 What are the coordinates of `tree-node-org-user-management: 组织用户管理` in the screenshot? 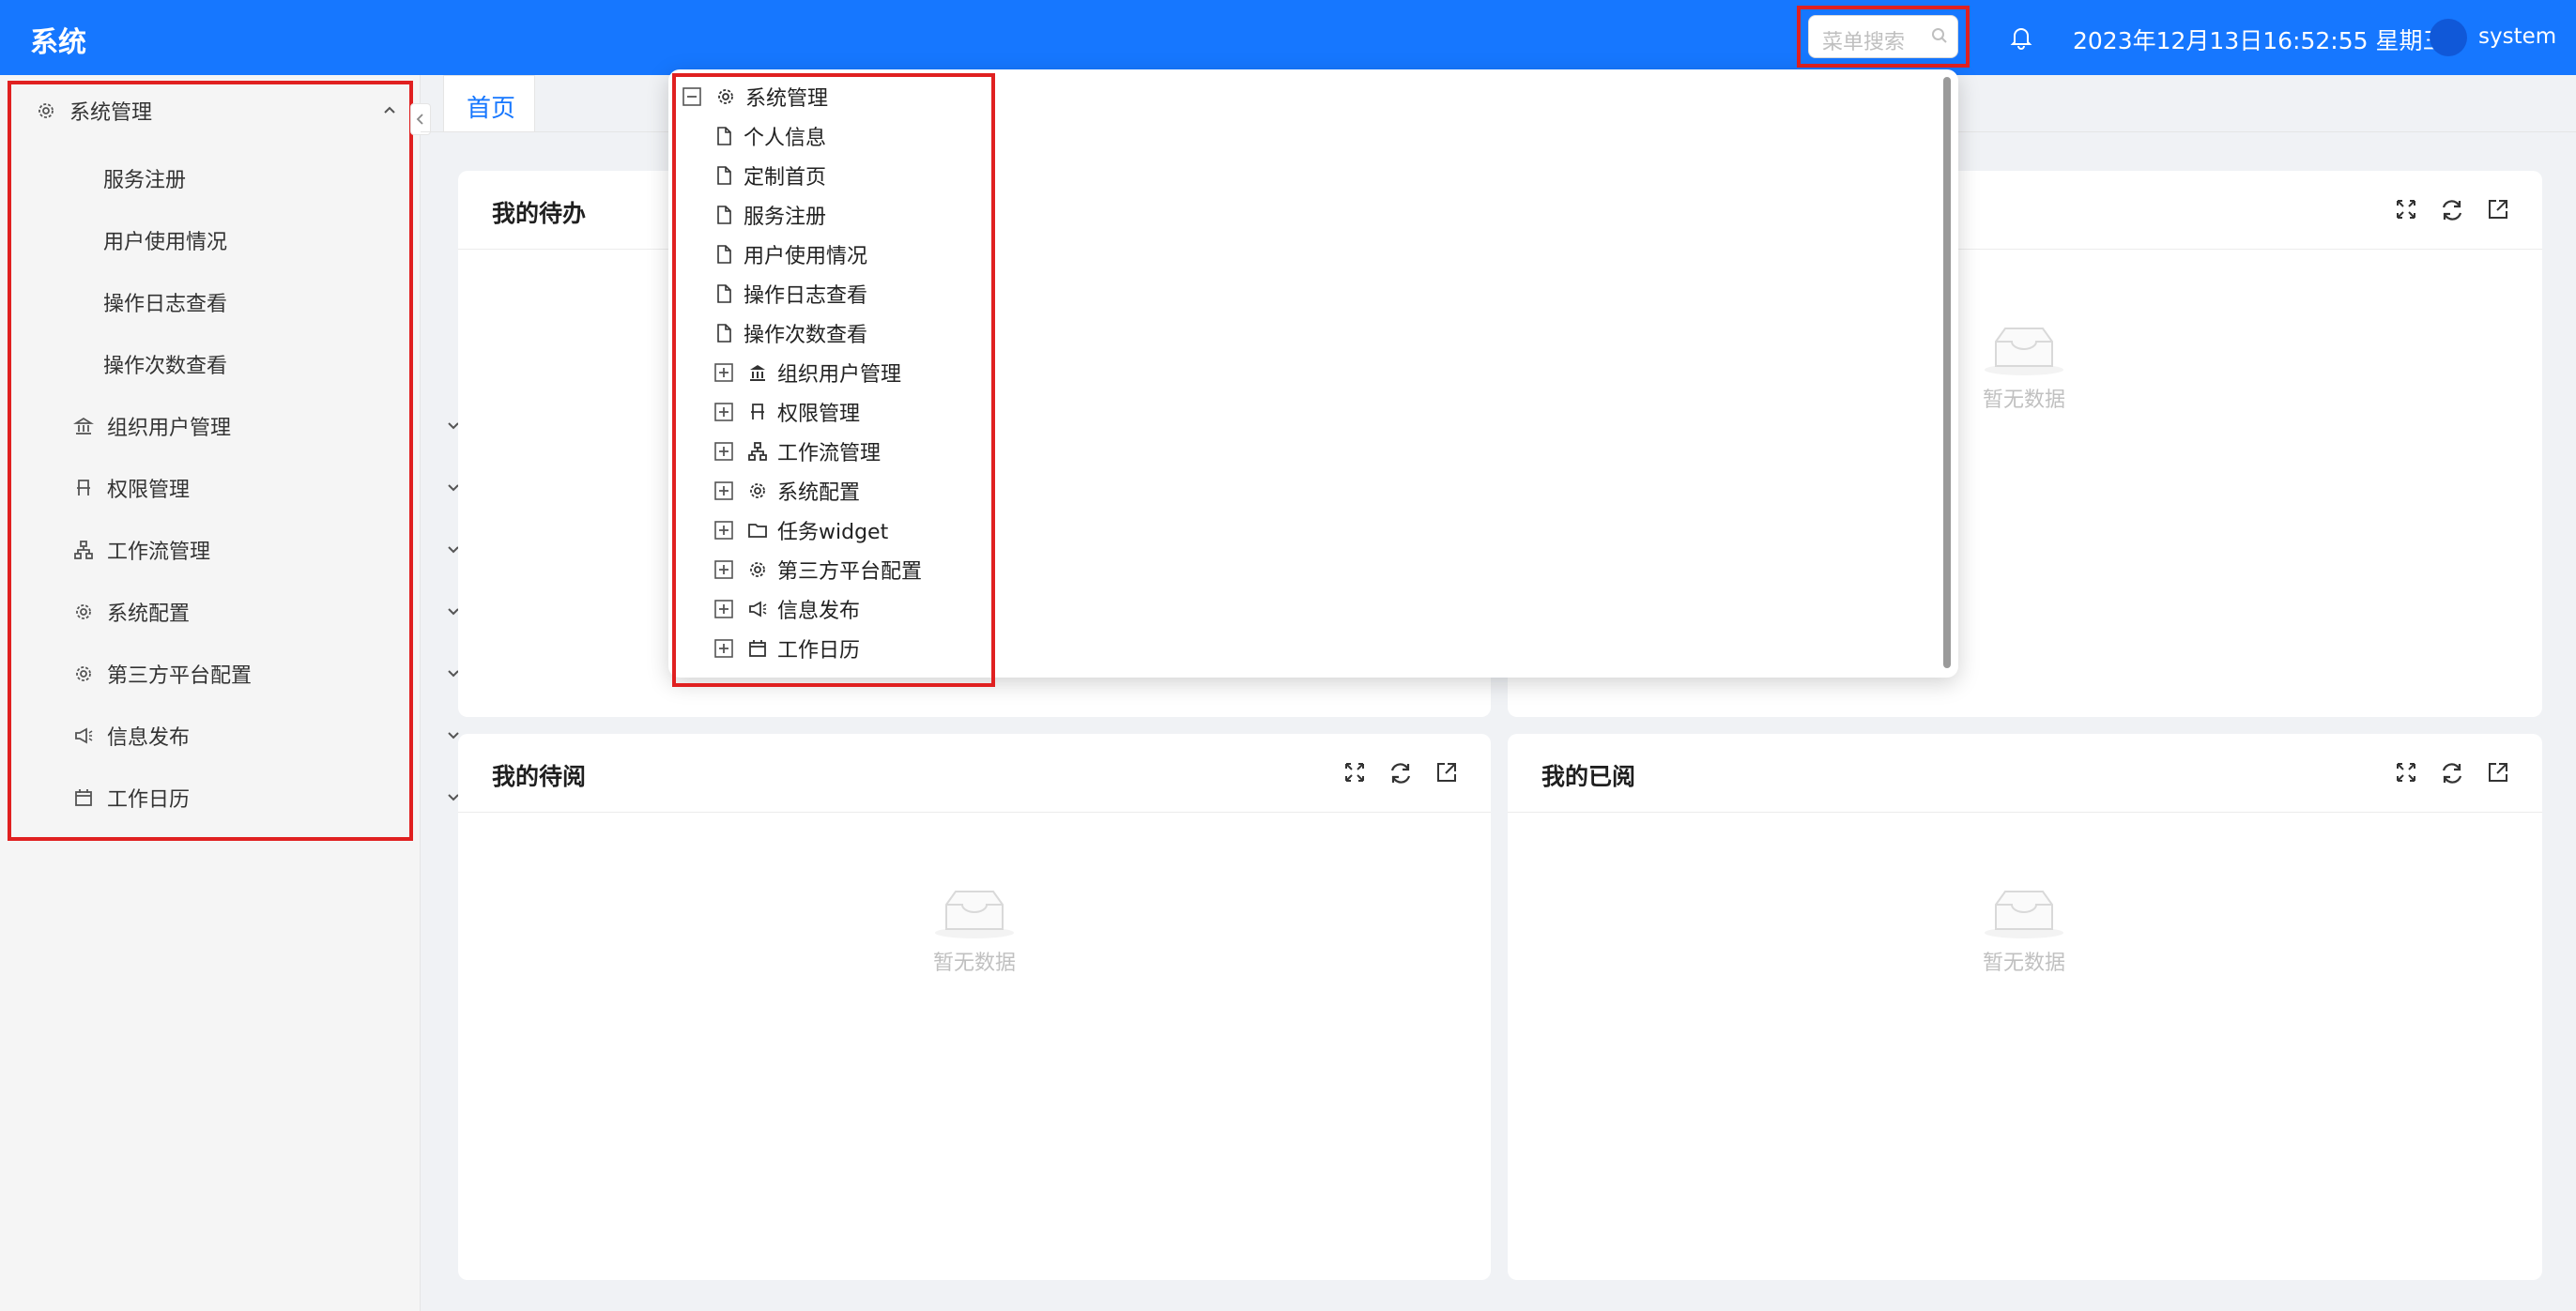 It's located at (807, 372).